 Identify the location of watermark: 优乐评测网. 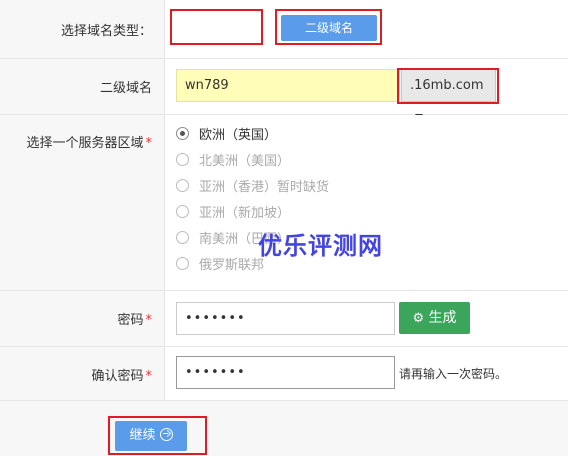
(320, 246).